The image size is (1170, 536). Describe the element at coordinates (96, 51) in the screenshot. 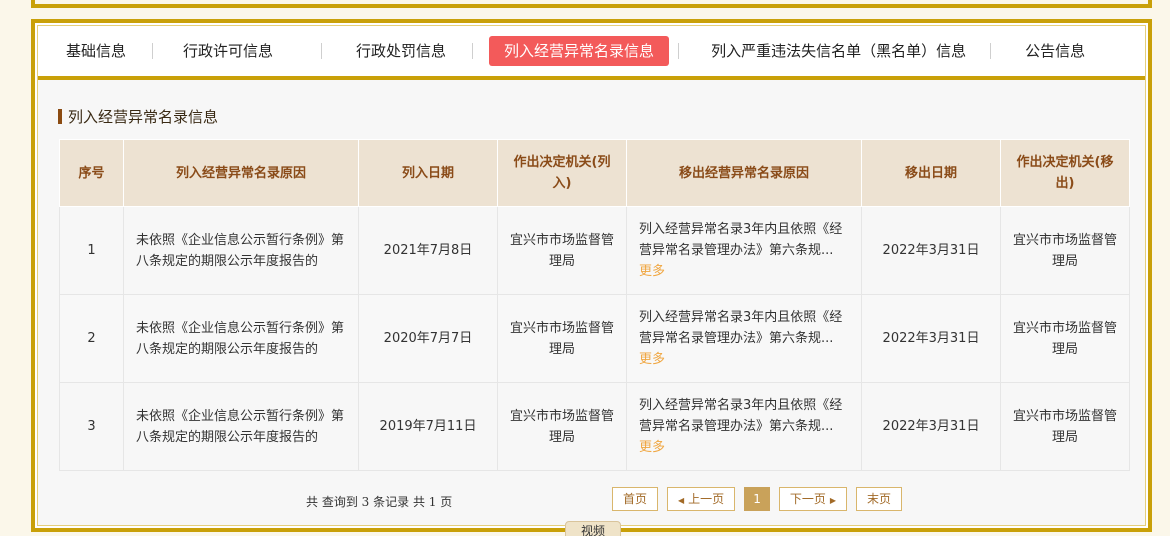

I see `tab-basic-info: 基础信息` at that location.